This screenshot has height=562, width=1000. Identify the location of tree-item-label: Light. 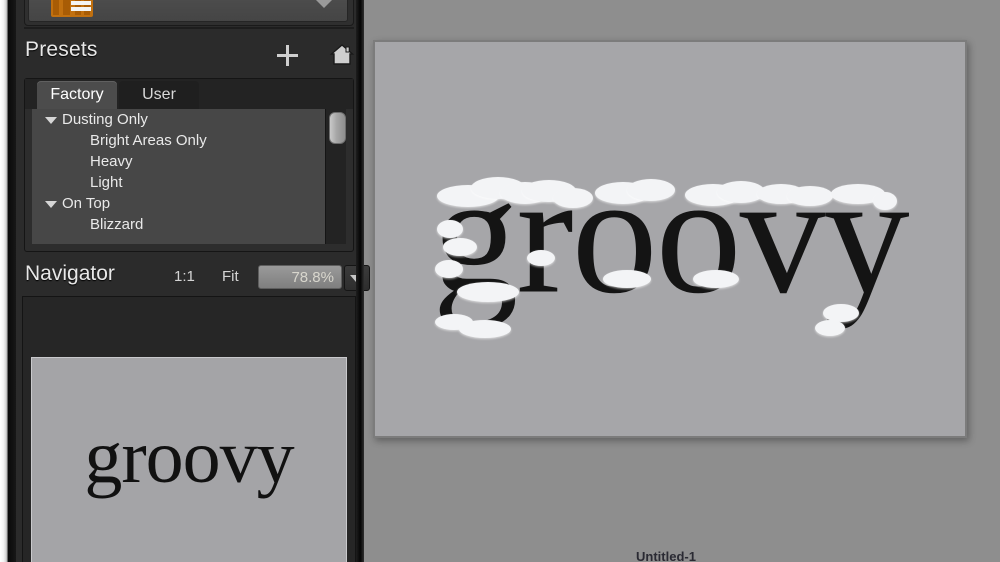
(106, 182).